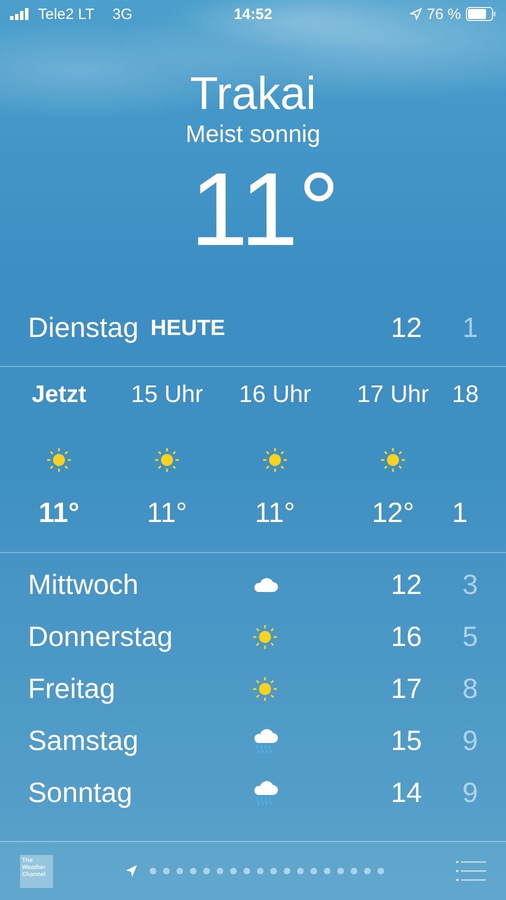  I want to click on day-name: Sonntag, so click(81, 793).